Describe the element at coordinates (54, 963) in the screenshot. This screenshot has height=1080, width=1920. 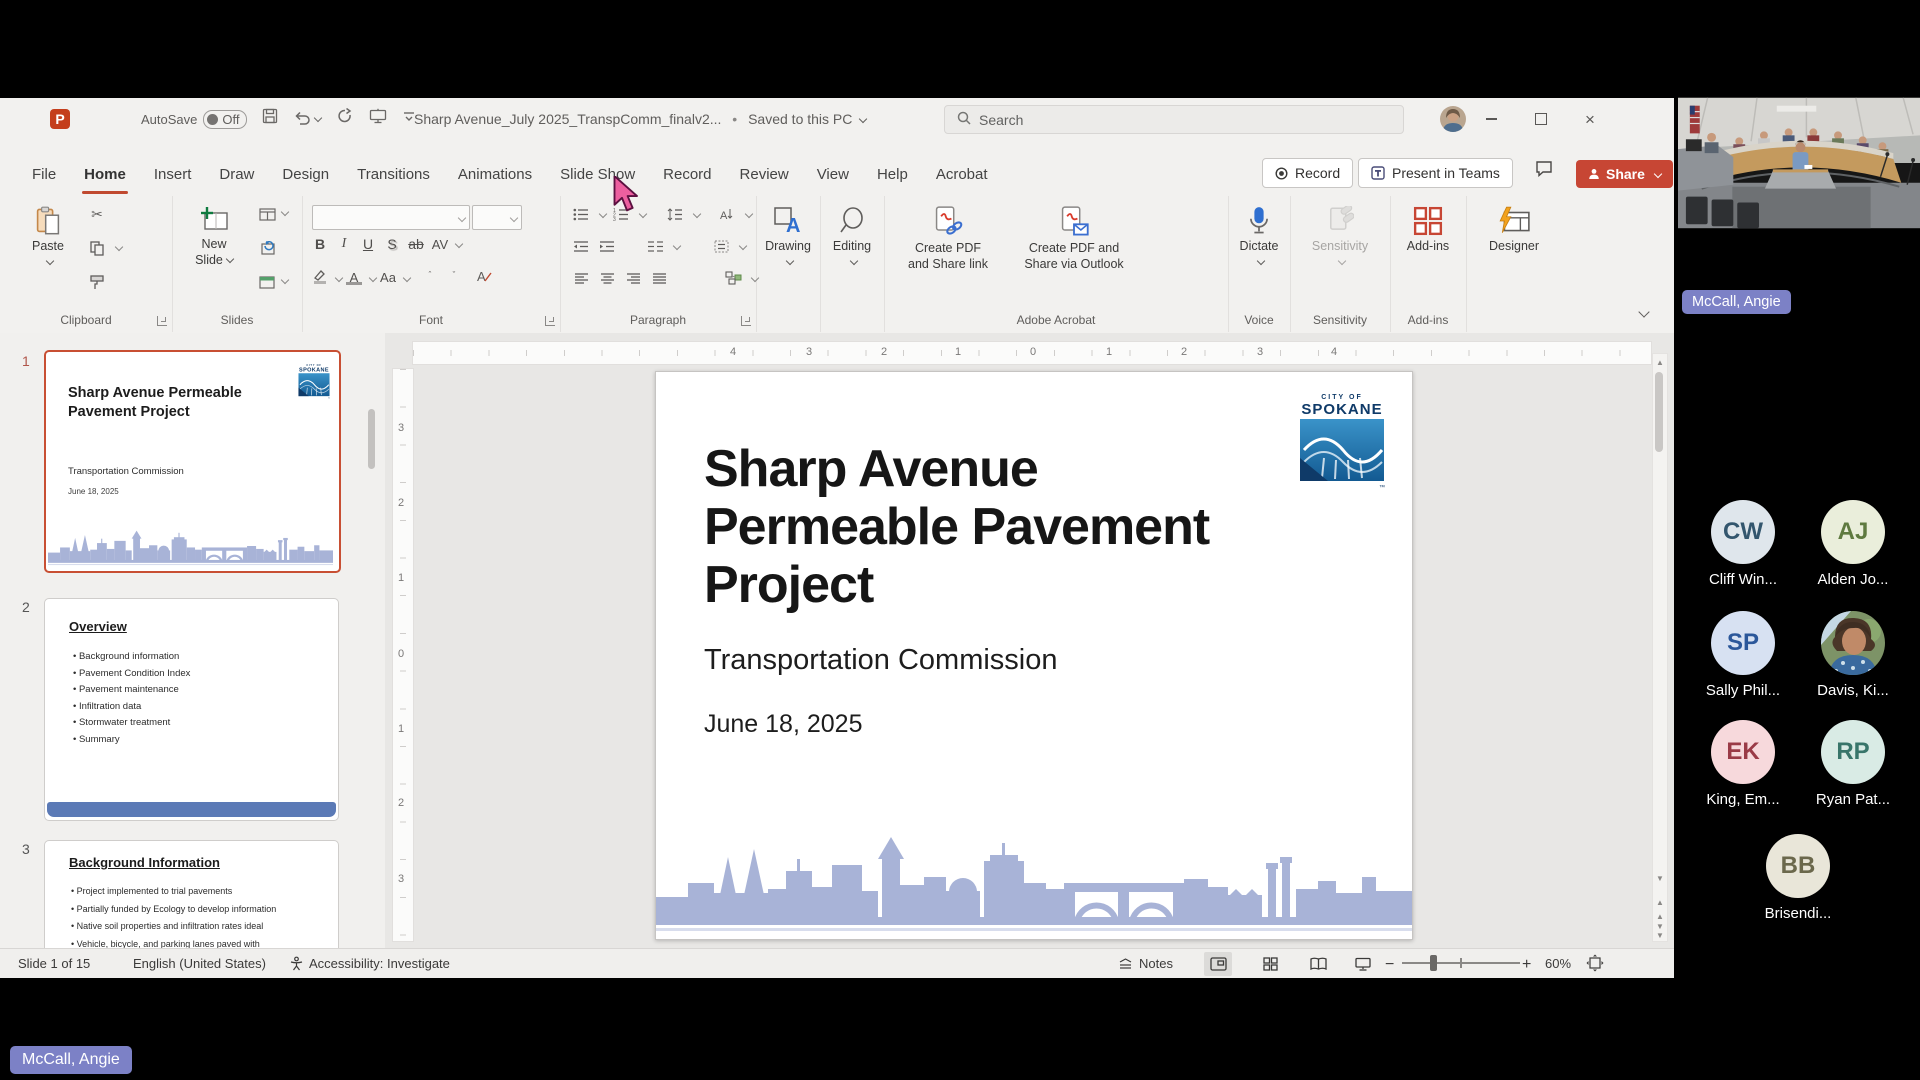
I see `slide-number-status: Slide 1 of 15` at that location.